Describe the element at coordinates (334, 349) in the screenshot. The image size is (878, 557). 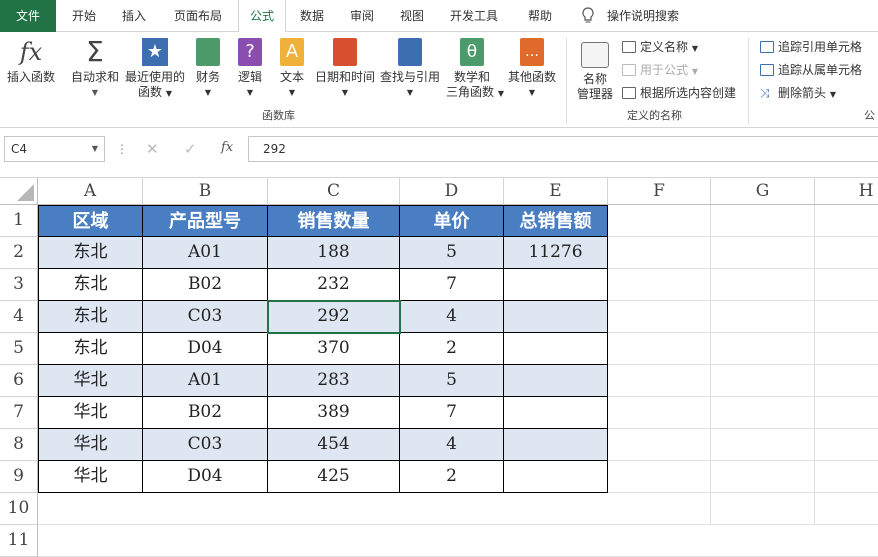
I see `table-cell: 370` at that location.